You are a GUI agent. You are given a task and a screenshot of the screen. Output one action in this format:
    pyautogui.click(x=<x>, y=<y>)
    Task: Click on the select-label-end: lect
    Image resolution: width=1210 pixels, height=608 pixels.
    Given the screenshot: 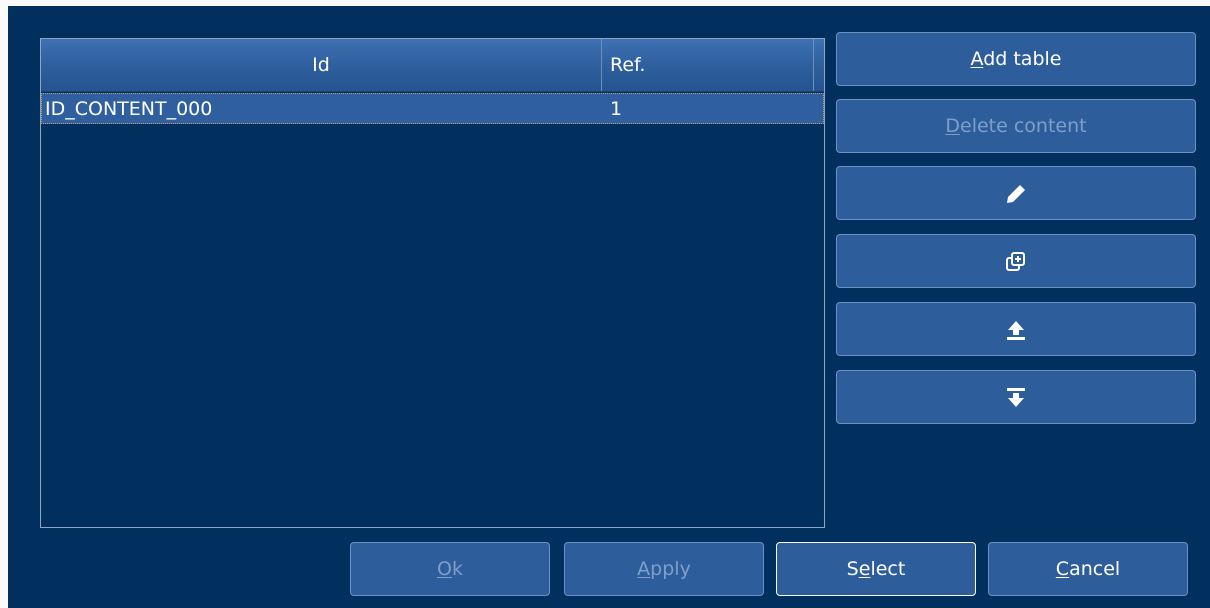 What is the action you would take?
    pyautogui.click(x=888, y=569)
    